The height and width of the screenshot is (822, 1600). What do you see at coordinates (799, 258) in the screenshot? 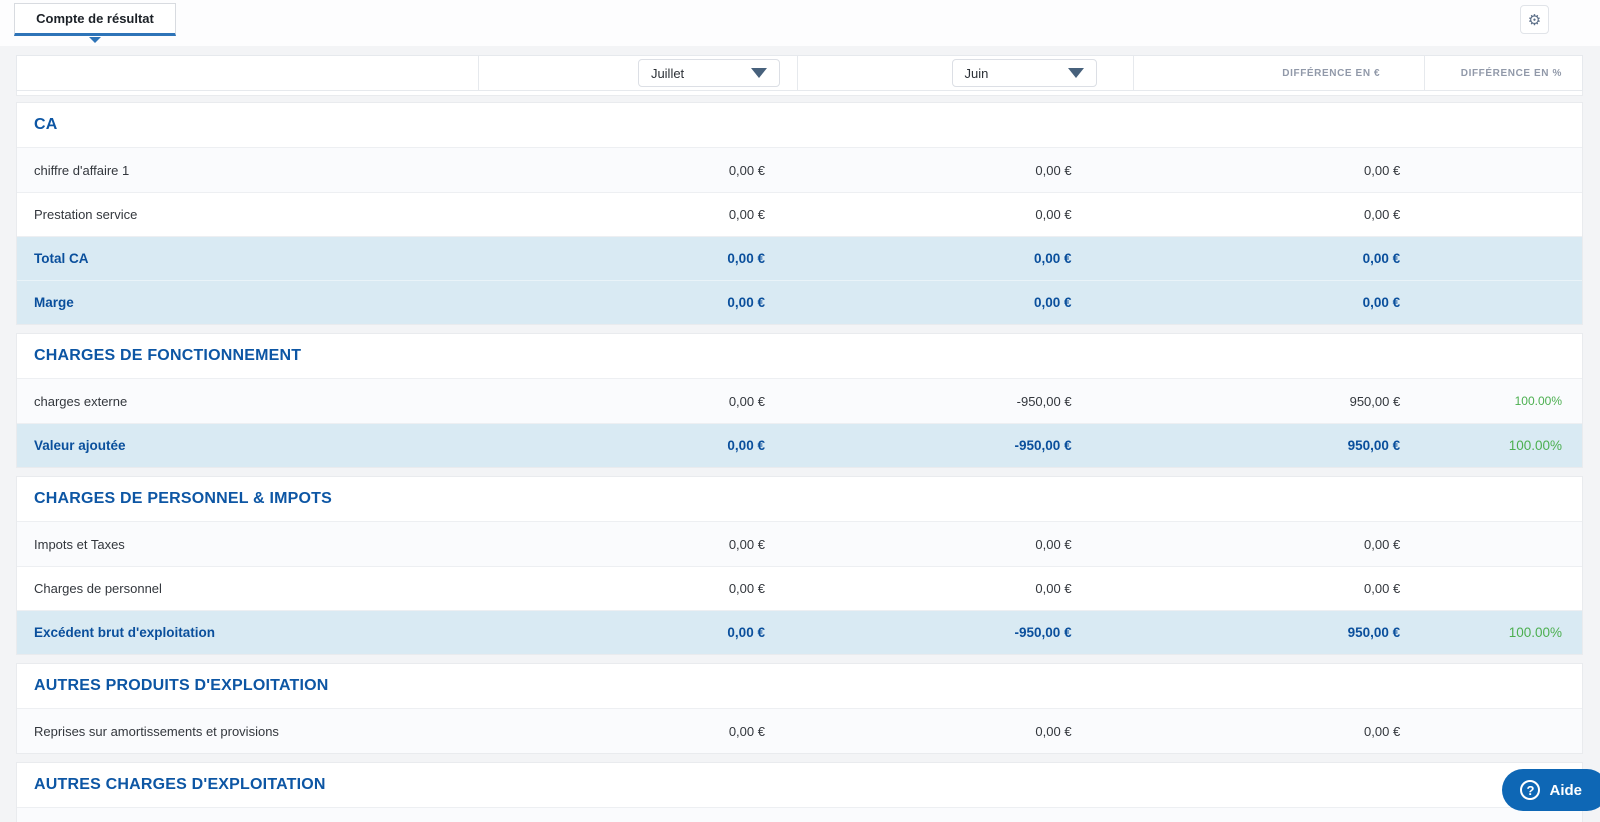
I see `table-row-total-ca: Total CA 0,00 € 0,00 € 0,00 €` at bounding box center [799, 258].